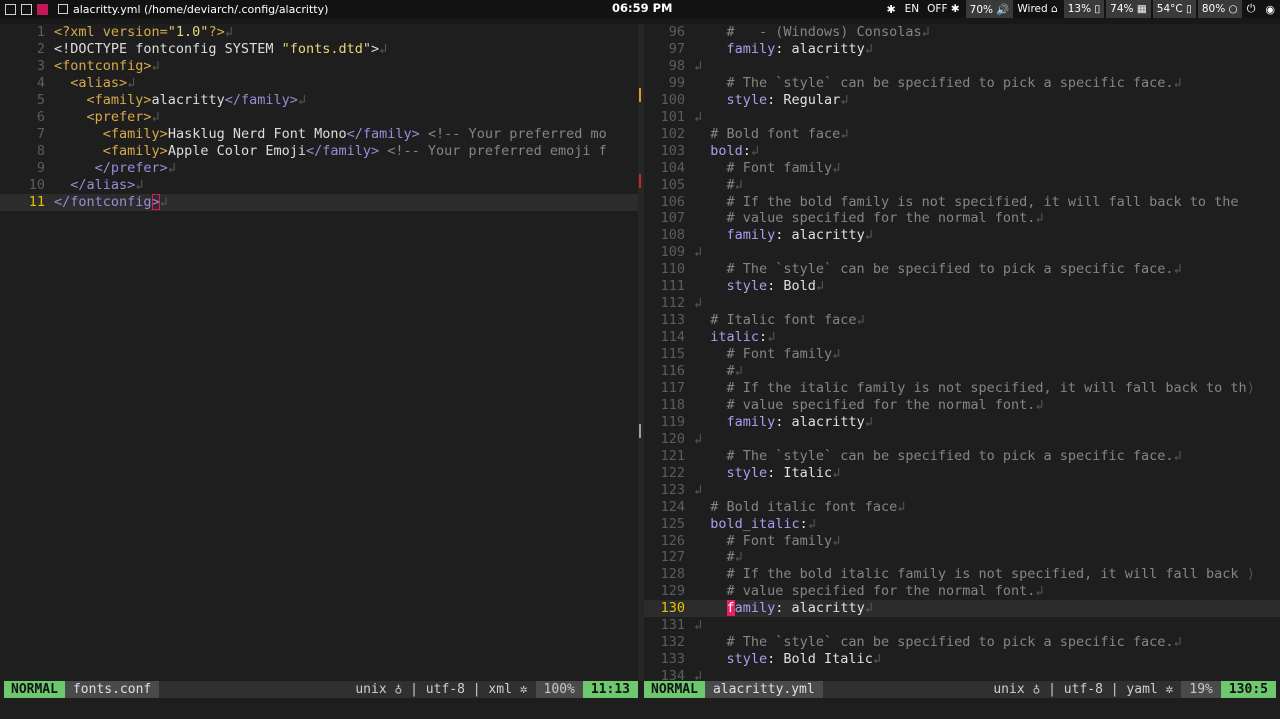 Image resolution: width=1280 pixels, height=719 pixels. Describe the element at coordinates (962, 659) in the screenshot. I see `code-line: 133 style: Bold Italic↲` at that location.